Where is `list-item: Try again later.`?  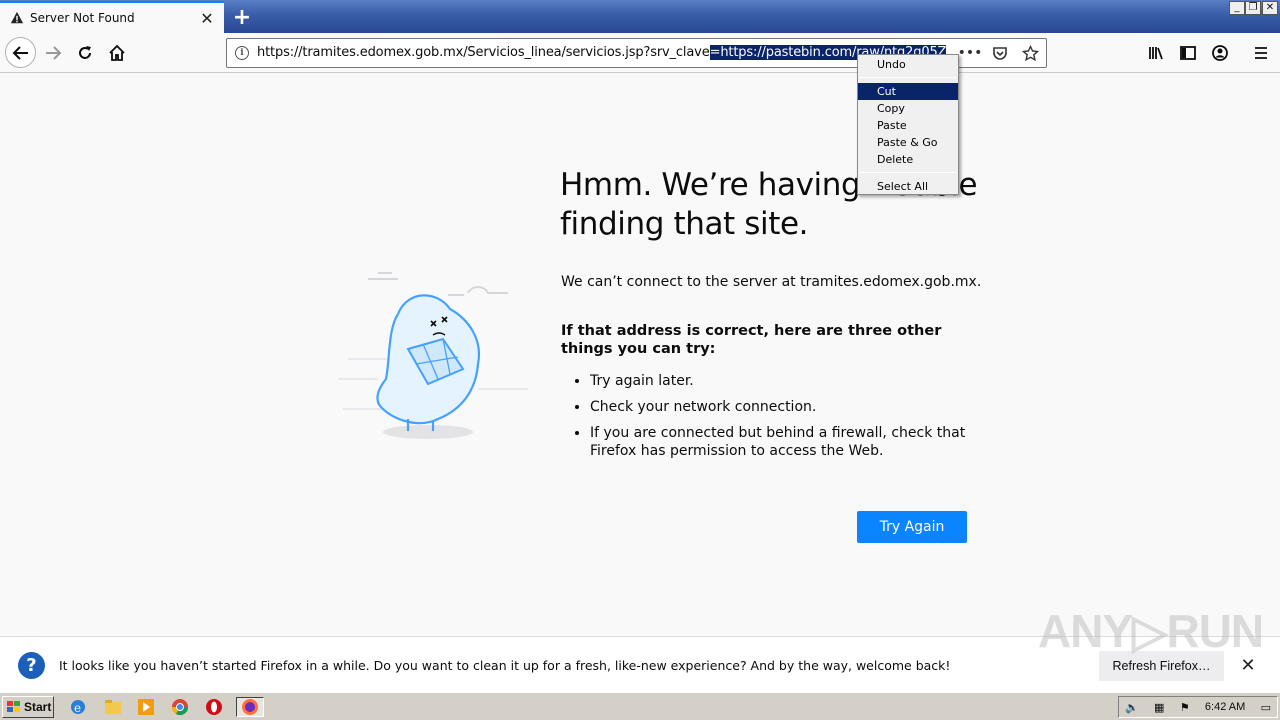
list-item: Try again later. is located at coordinates (778, 381).